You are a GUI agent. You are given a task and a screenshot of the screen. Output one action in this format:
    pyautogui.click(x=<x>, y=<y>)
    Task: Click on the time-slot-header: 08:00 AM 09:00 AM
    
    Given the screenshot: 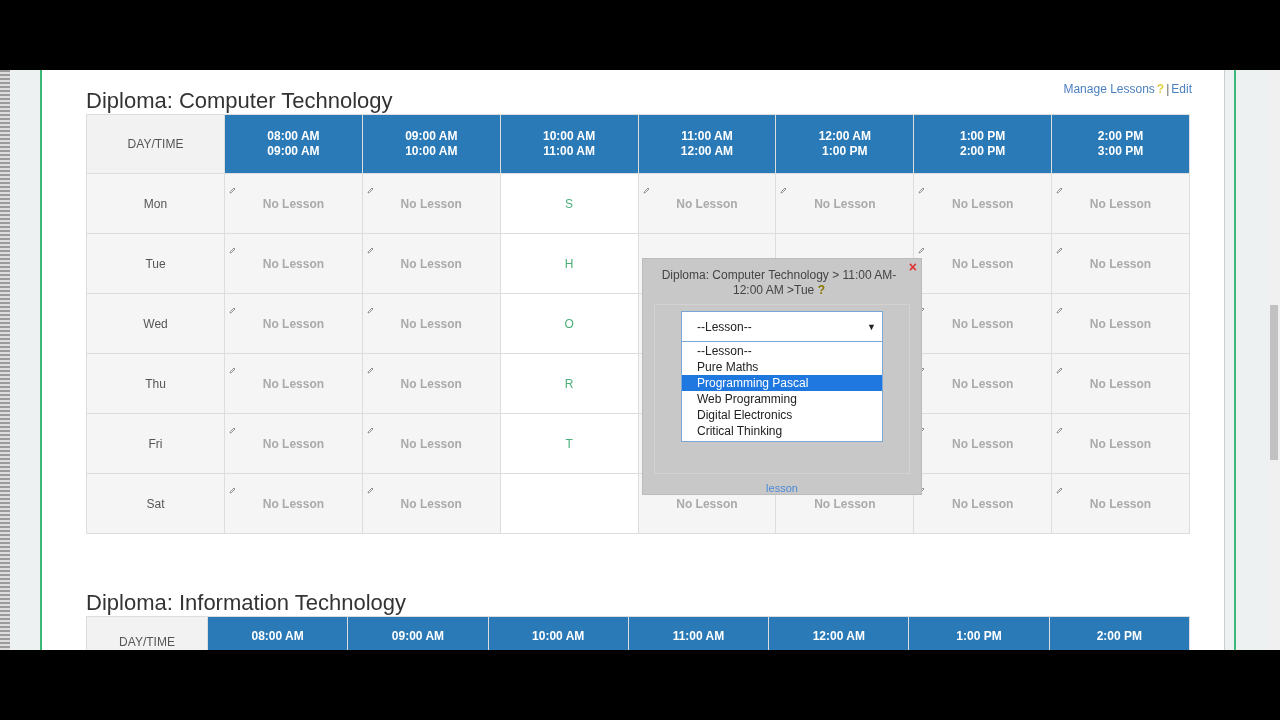 What is the action you would take?
    pyautogui.click(x=293, y=144)
    